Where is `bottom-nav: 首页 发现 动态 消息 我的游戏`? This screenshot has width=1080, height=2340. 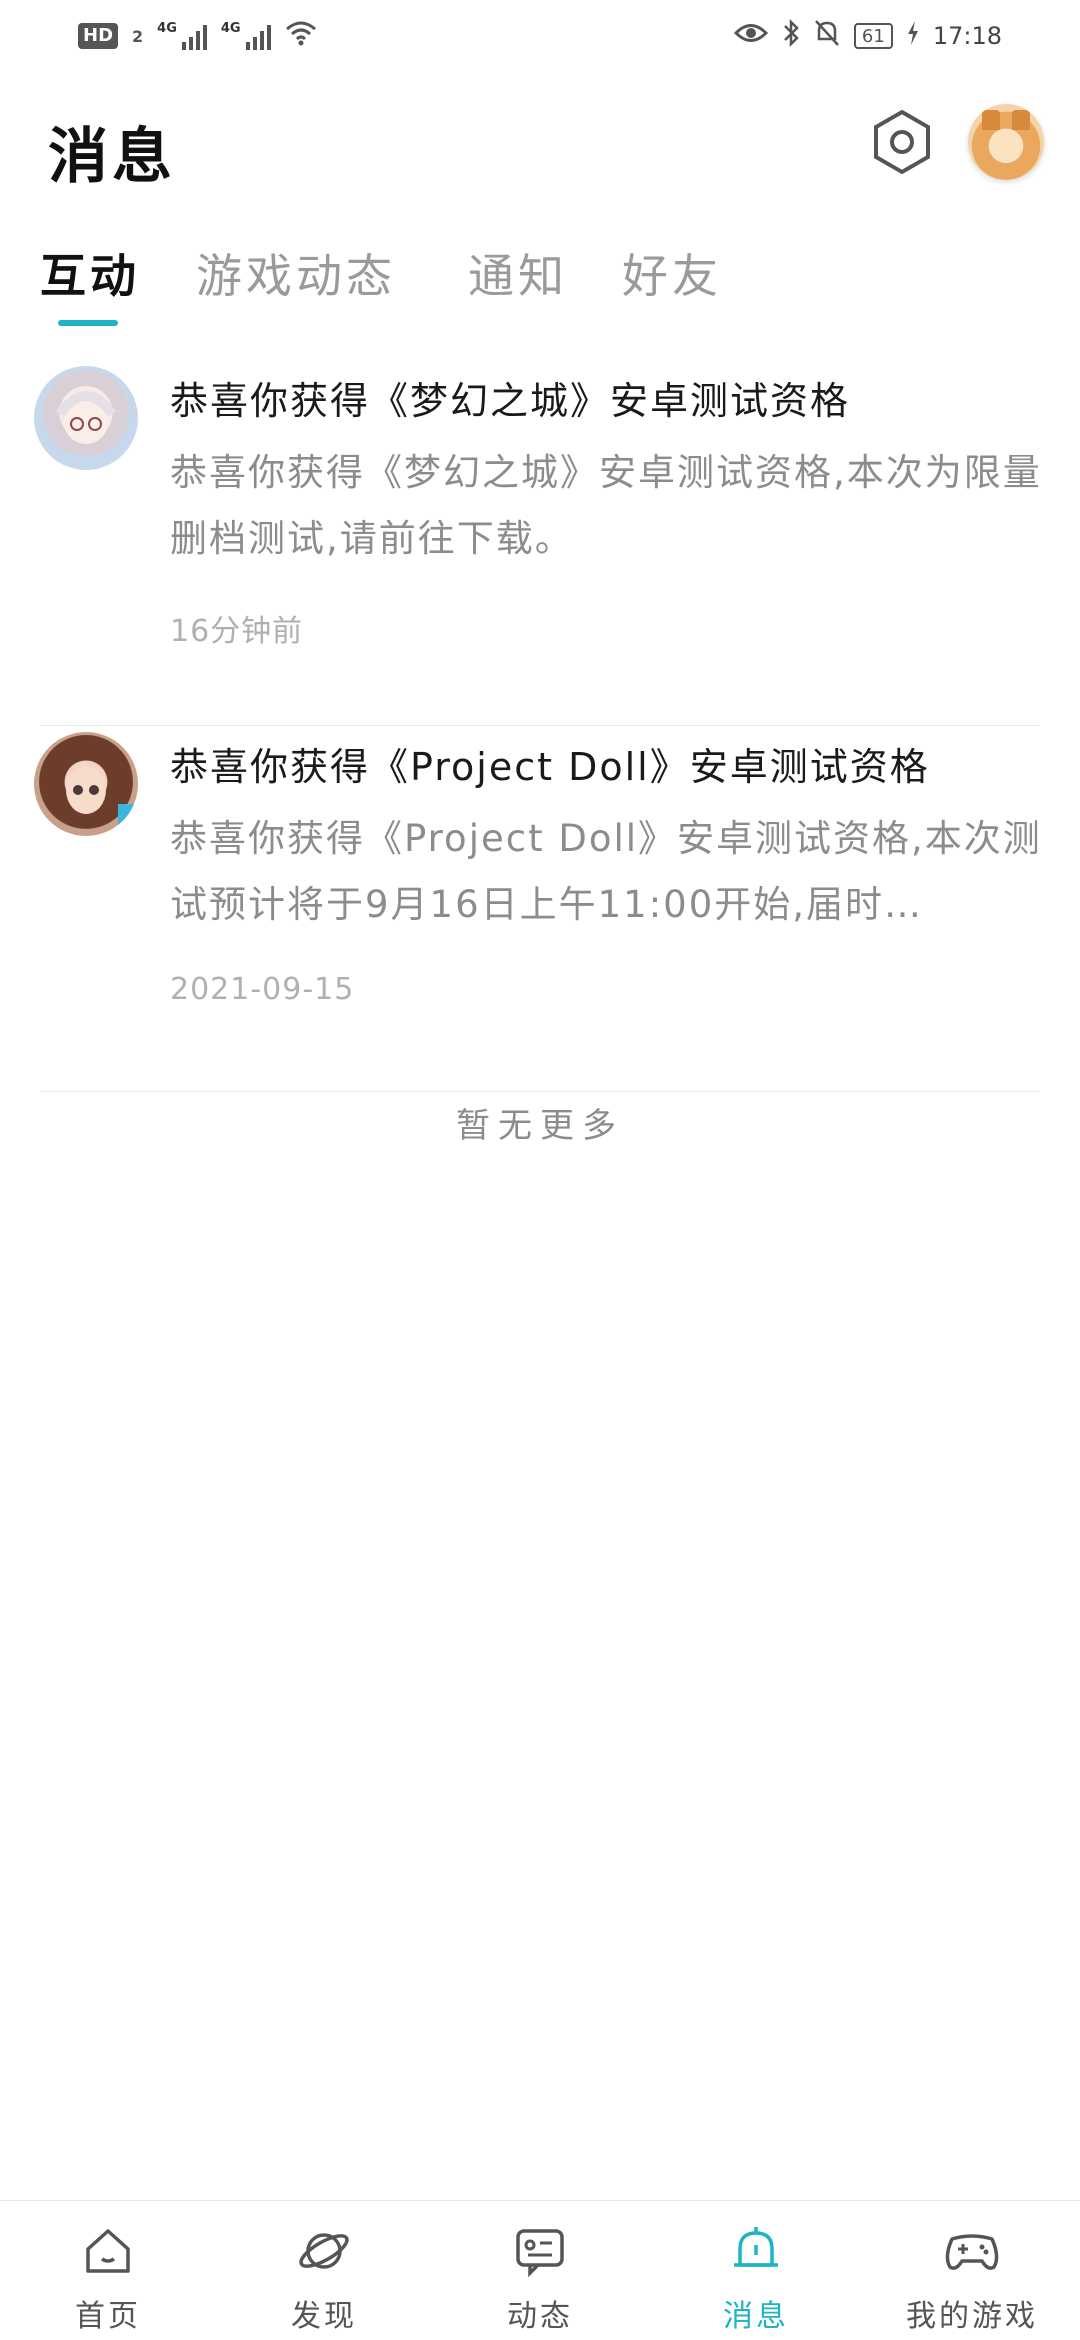 bottom-nav: 首页 发现 动态 消息 我的游戏 is located at coordinates (540, 2270).